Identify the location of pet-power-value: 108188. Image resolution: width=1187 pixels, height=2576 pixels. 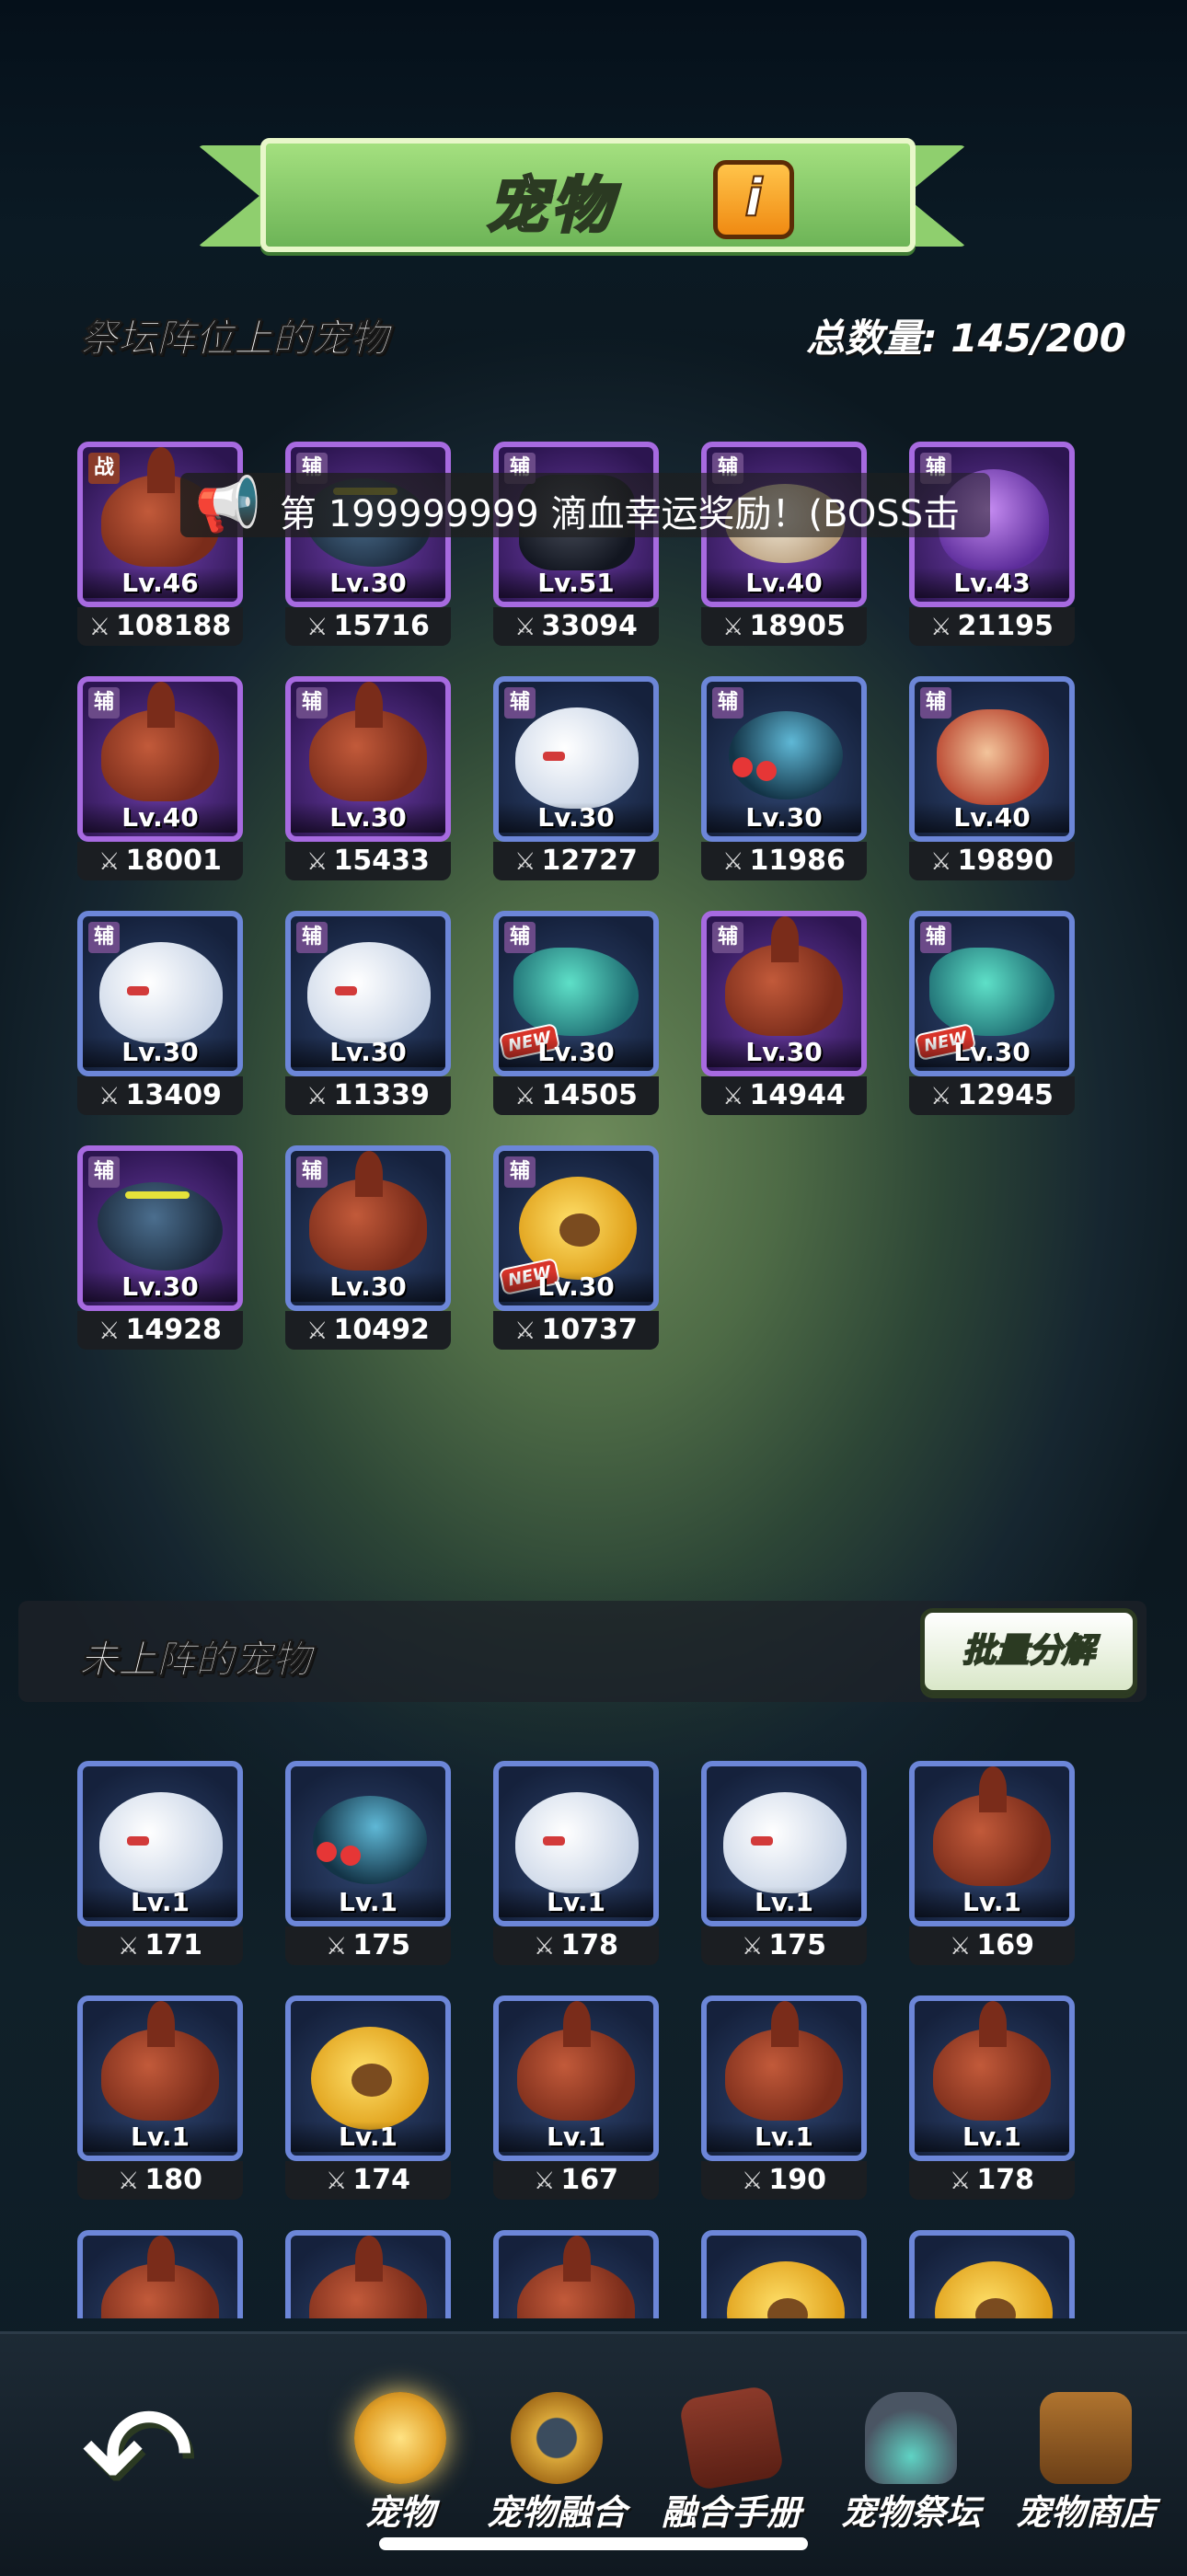
(174, 626).